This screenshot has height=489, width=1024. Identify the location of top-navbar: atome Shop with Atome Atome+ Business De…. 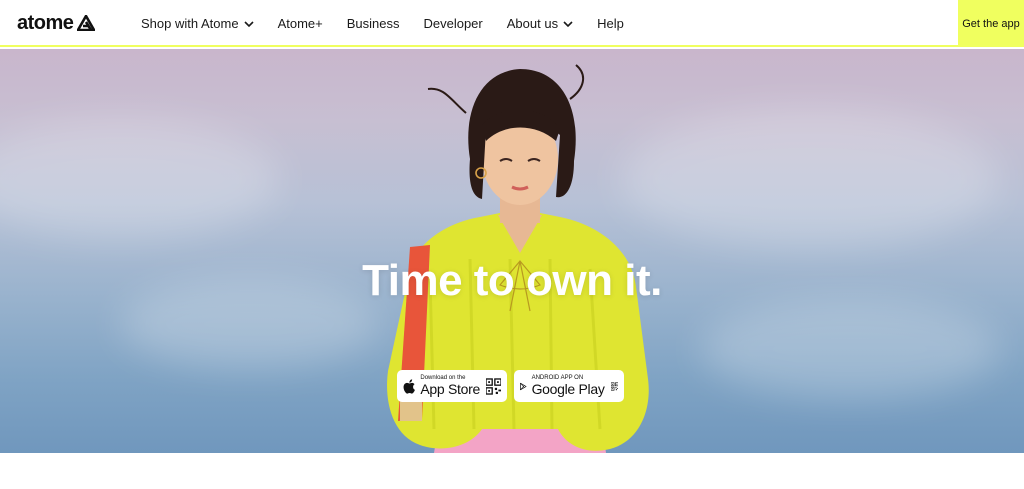
(512, 23).